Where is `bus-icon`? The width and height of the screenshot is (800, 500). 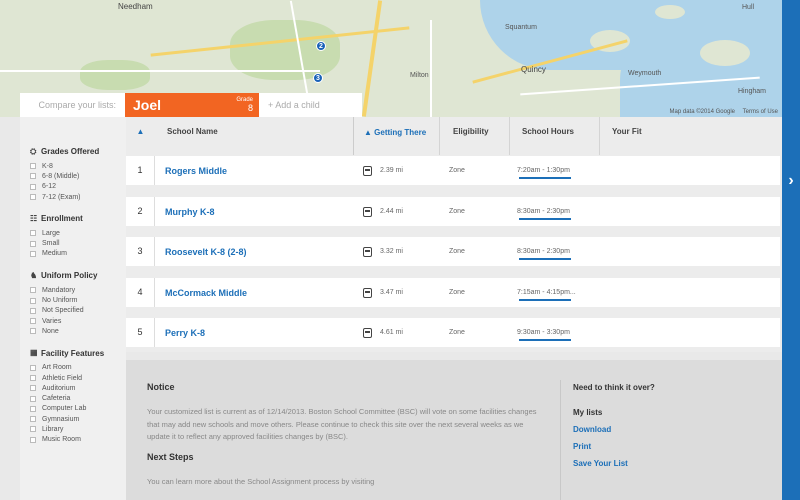 bus-icon is located at coordinates (367, 292).